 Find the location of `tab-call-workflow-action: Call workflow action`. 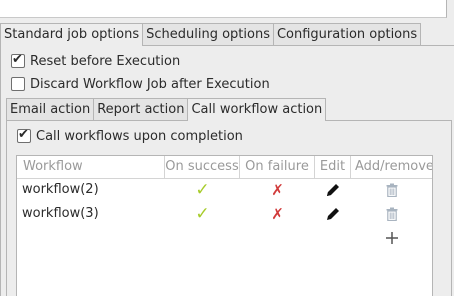

tab-call-workflow-action: Call workflow action is located at coordinates (257, 109).